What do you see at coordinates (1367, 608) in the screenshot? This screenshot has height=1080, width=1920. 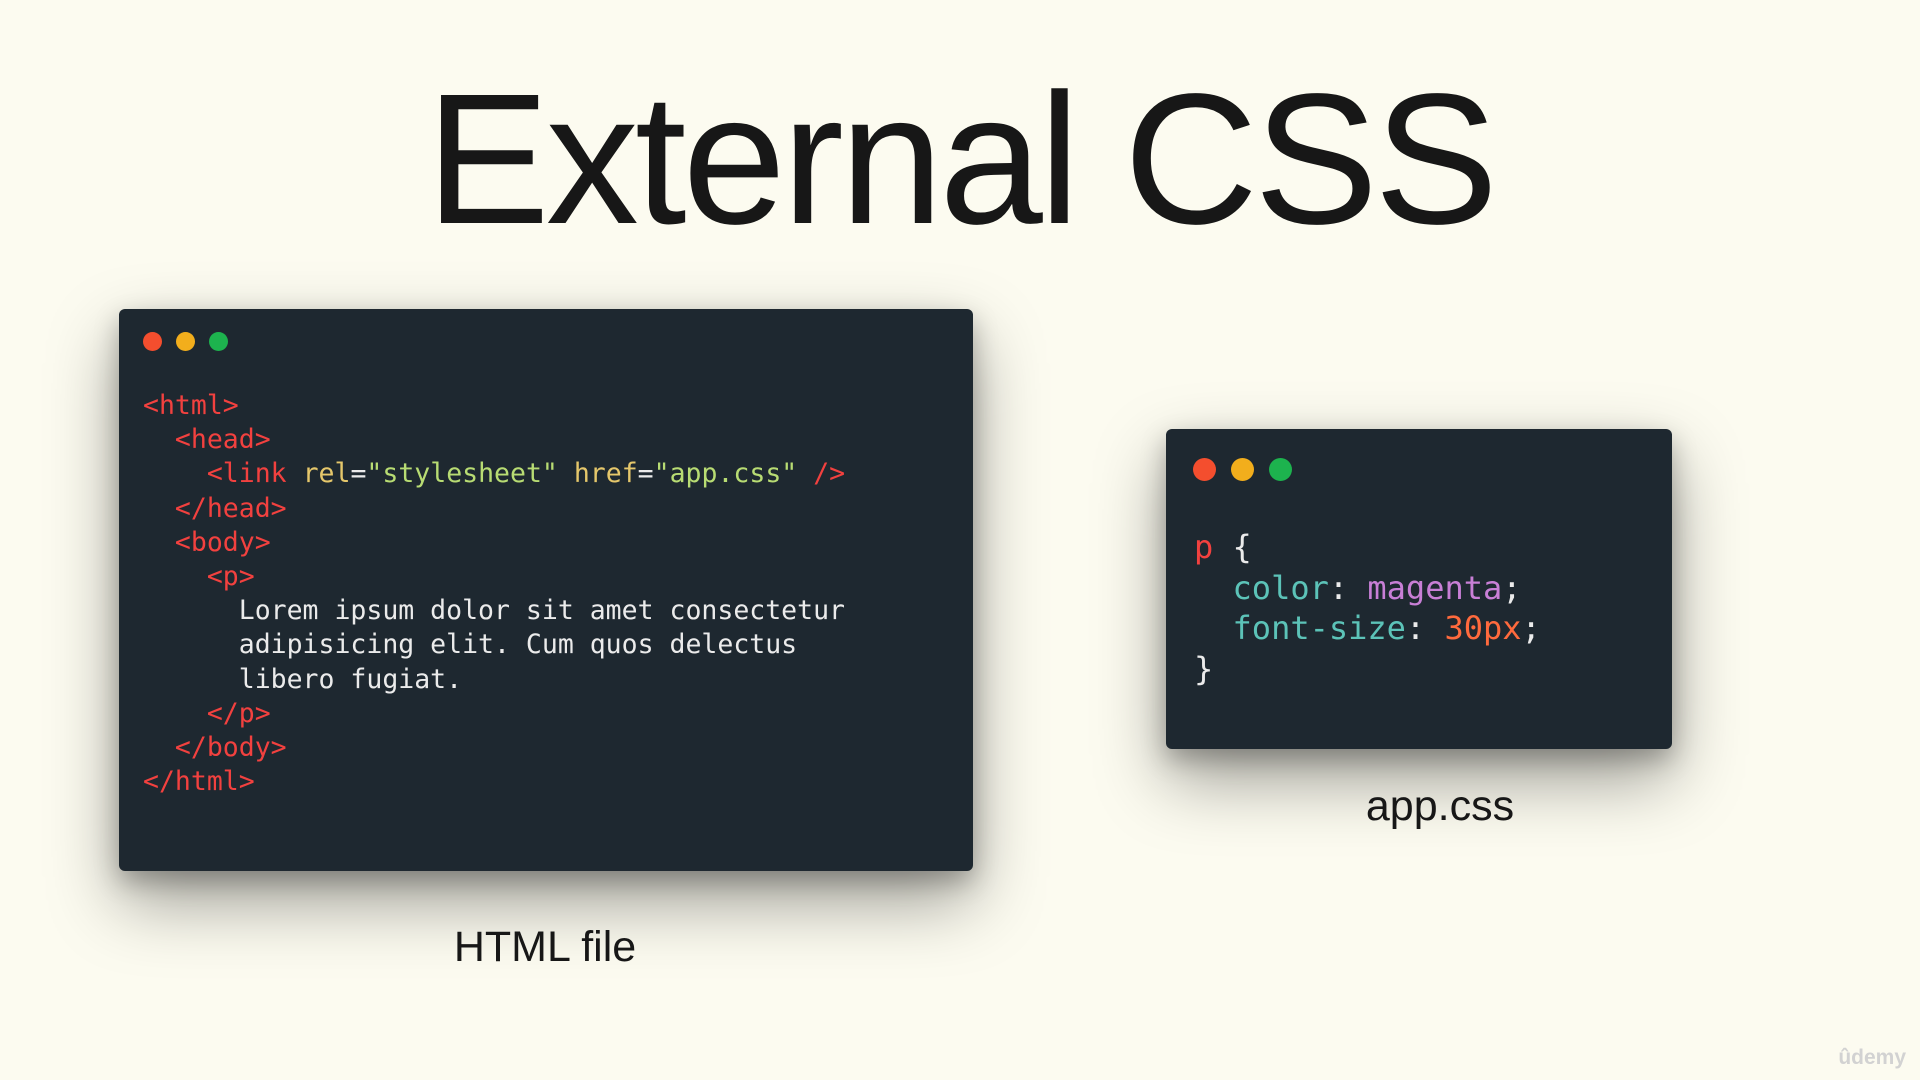 I see `css-code-block: p { color: magenta; font-size: 30px; }` at bounding box center [1367, 608].